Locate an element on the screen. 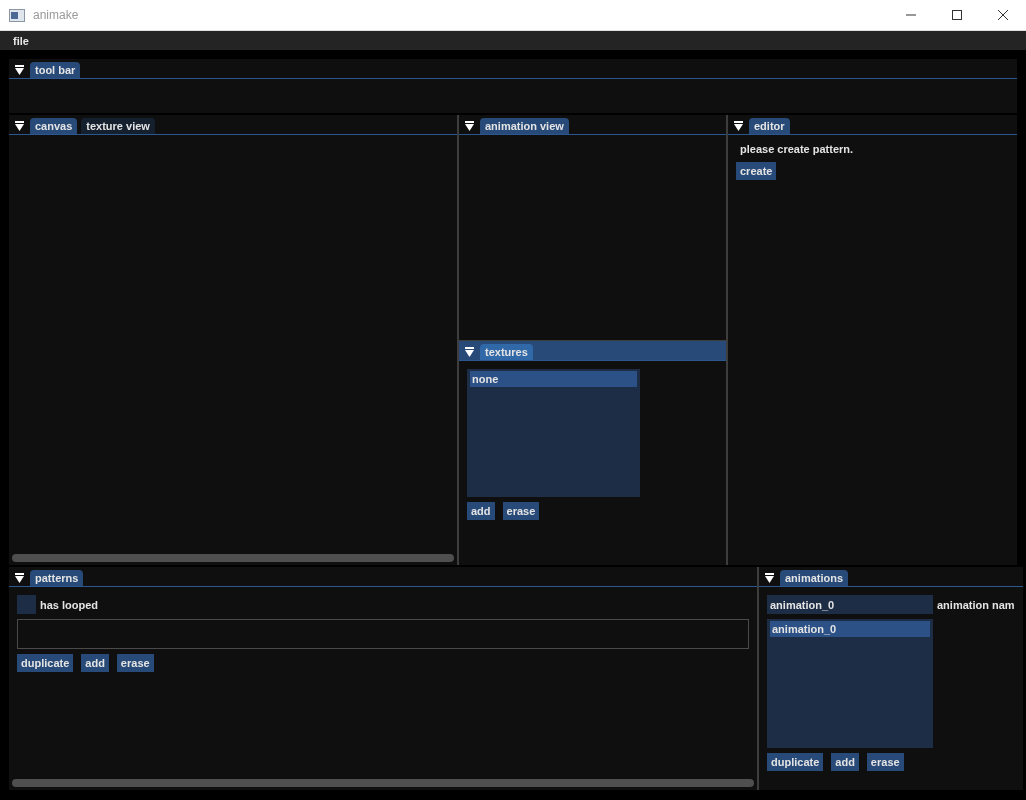  panel-tab: tool bar is located at coordinates (55, 70).